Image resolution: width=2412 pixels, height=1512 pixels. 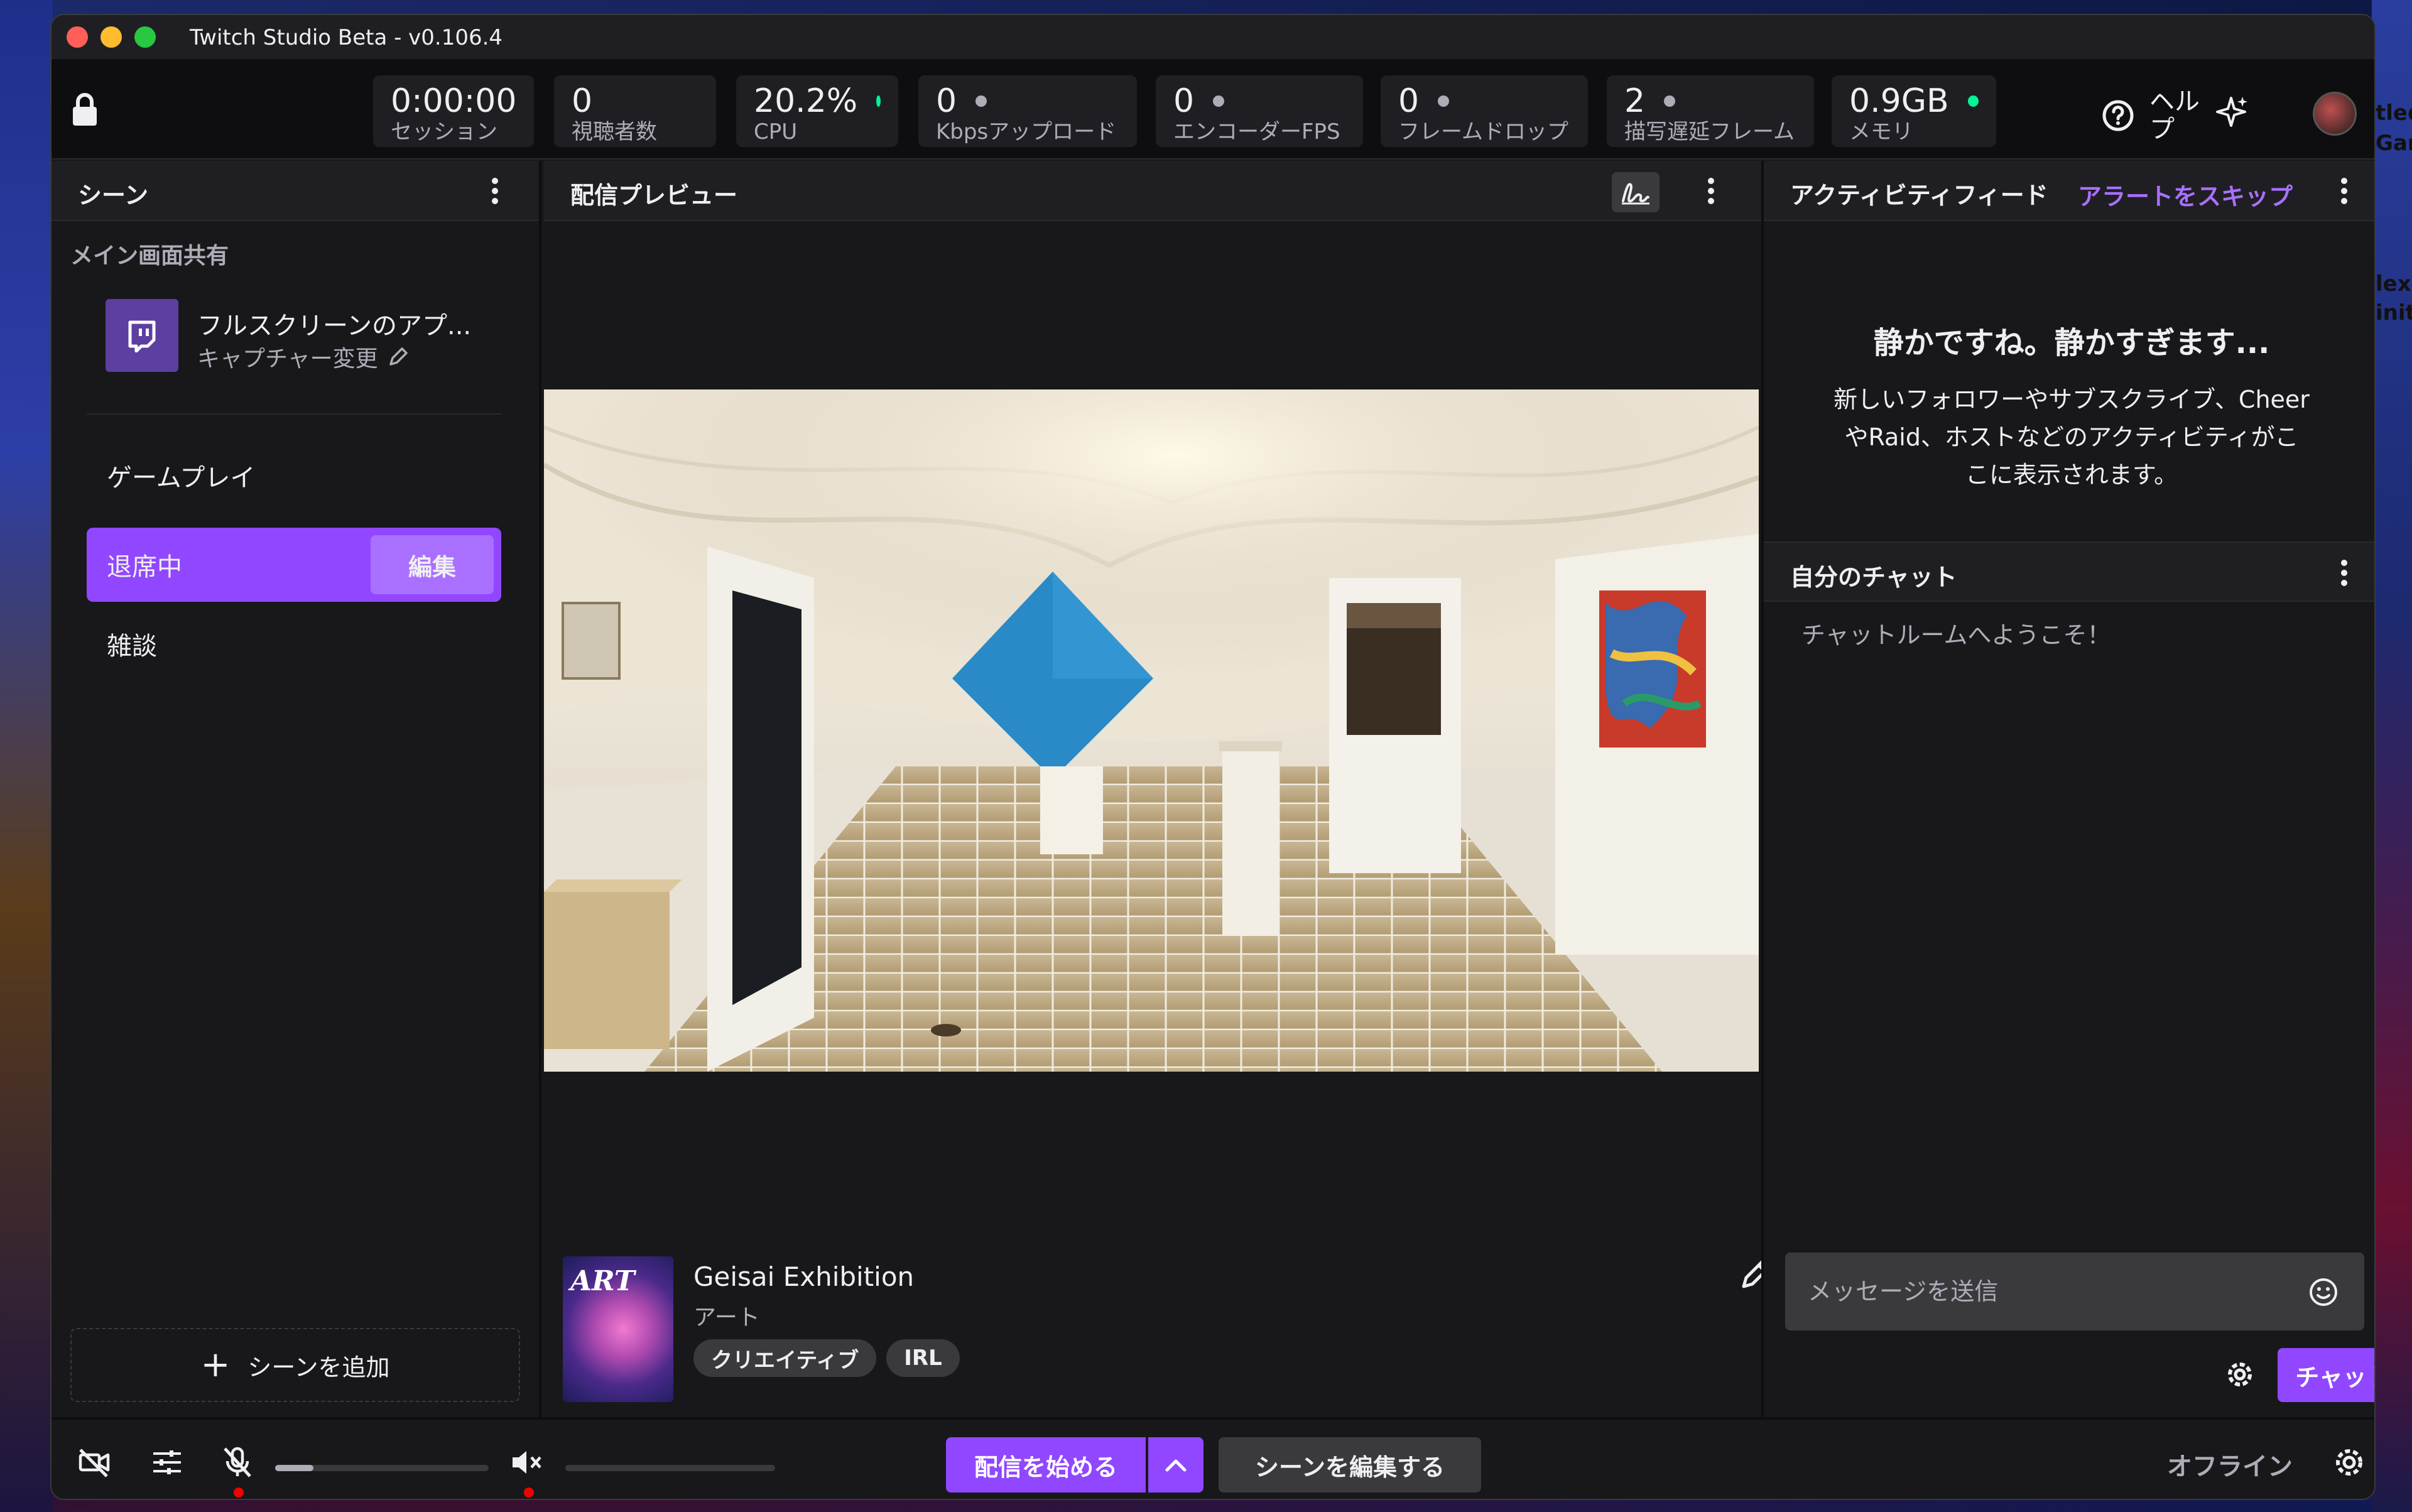 What do you see at coordinates (776, 131) in the screenshot?
I see `stat-label: CPU` at bounding box center [776, 131].